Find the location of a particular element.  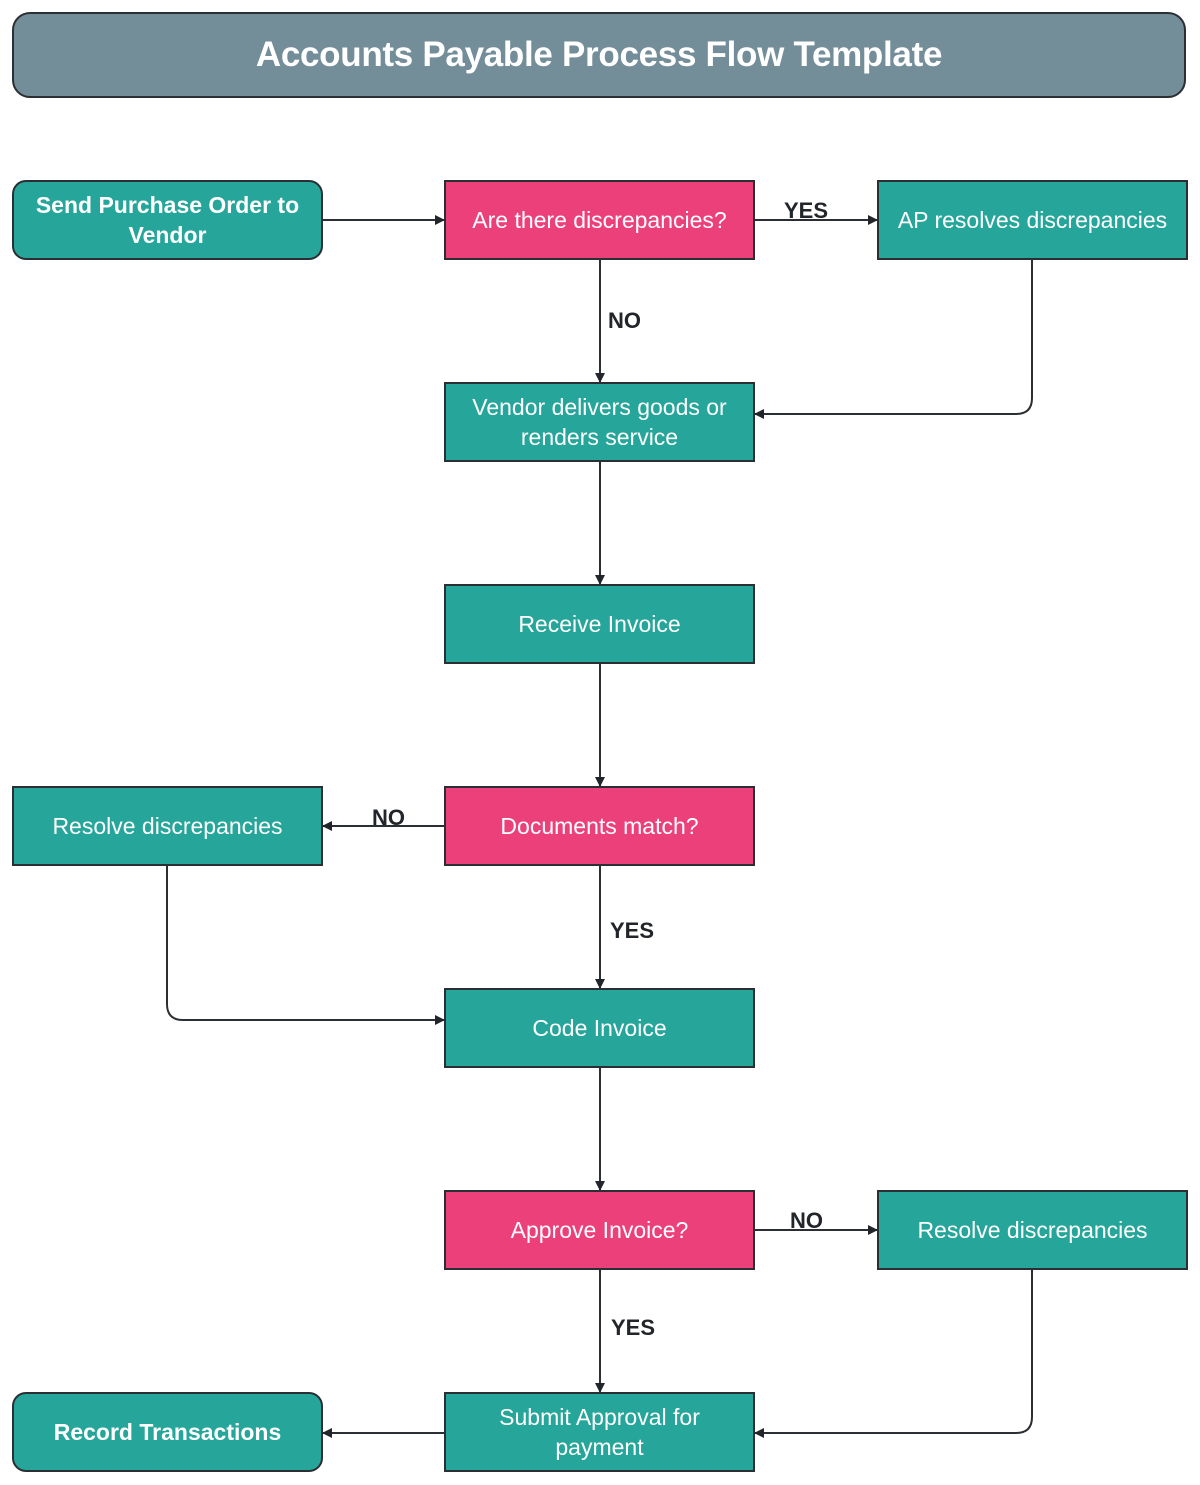

connector-resolve-left-to-code-invoice is located at coordinates (305, 945).